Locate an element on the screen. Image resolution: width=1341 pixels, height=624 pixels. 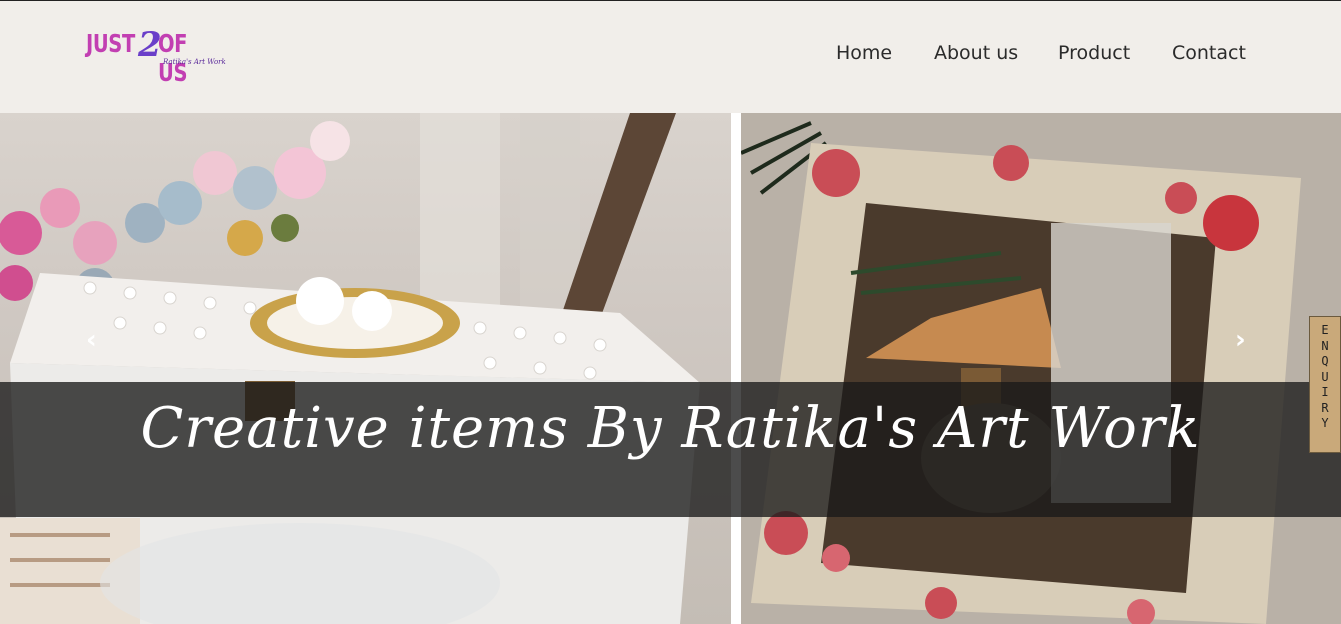
enquiry-tab: E N Q U I R Y is located at coordinates (1325, 384).